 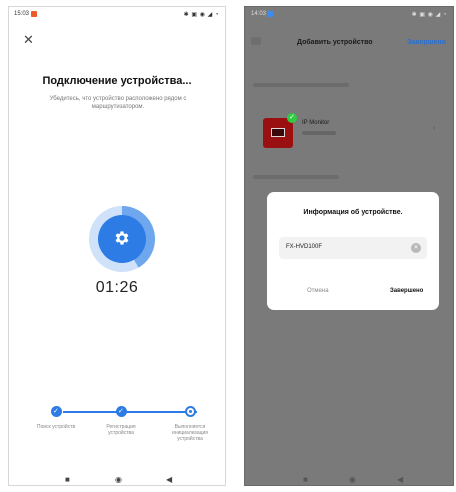 What do you see at coordinates (304, 247) in the screenshot?
I see `device-name-value: FX-HVD100F` at bounding box center [304, 247].